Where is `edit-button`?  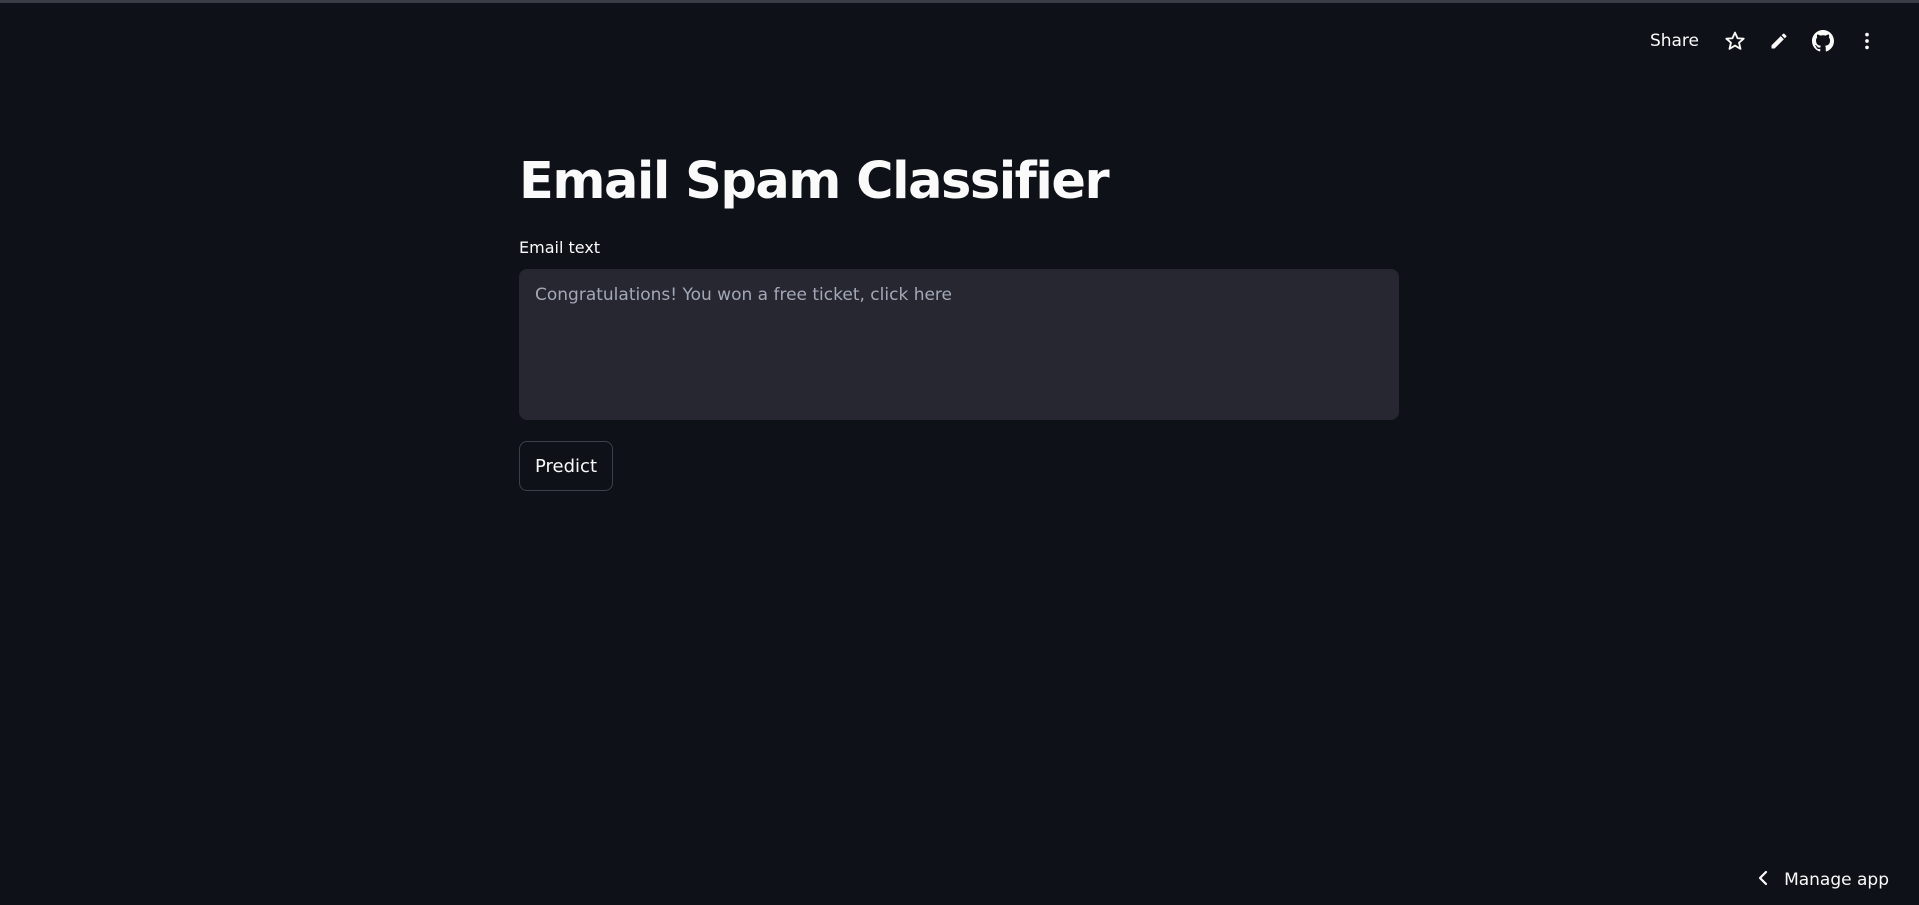 edit-button is located at coordinates (1779, 41).